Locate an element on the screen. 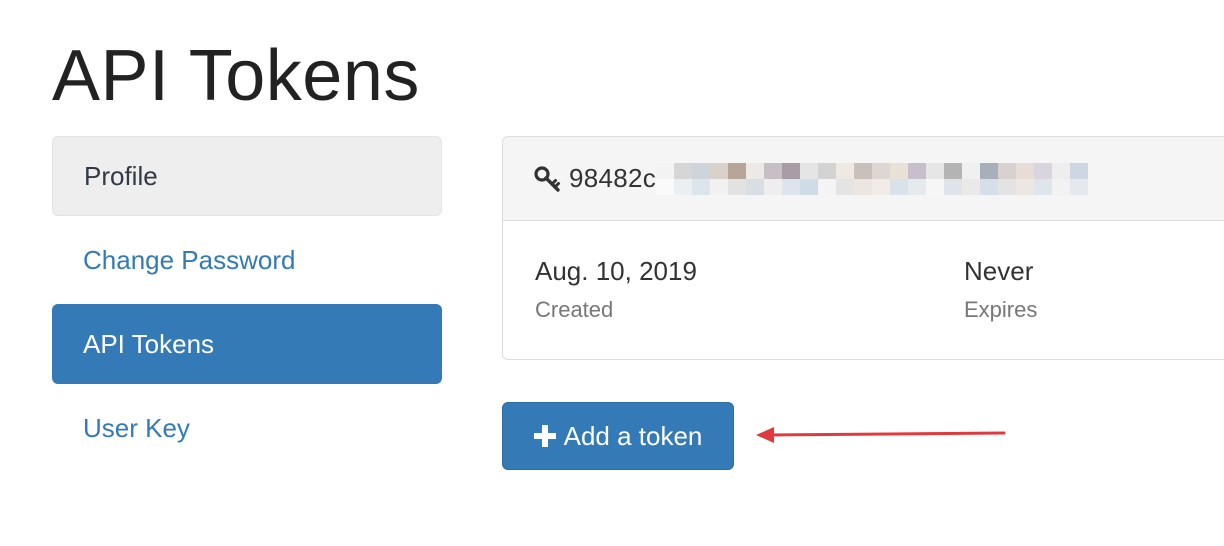  annotation-arrow is located at coordinates (881, 435).